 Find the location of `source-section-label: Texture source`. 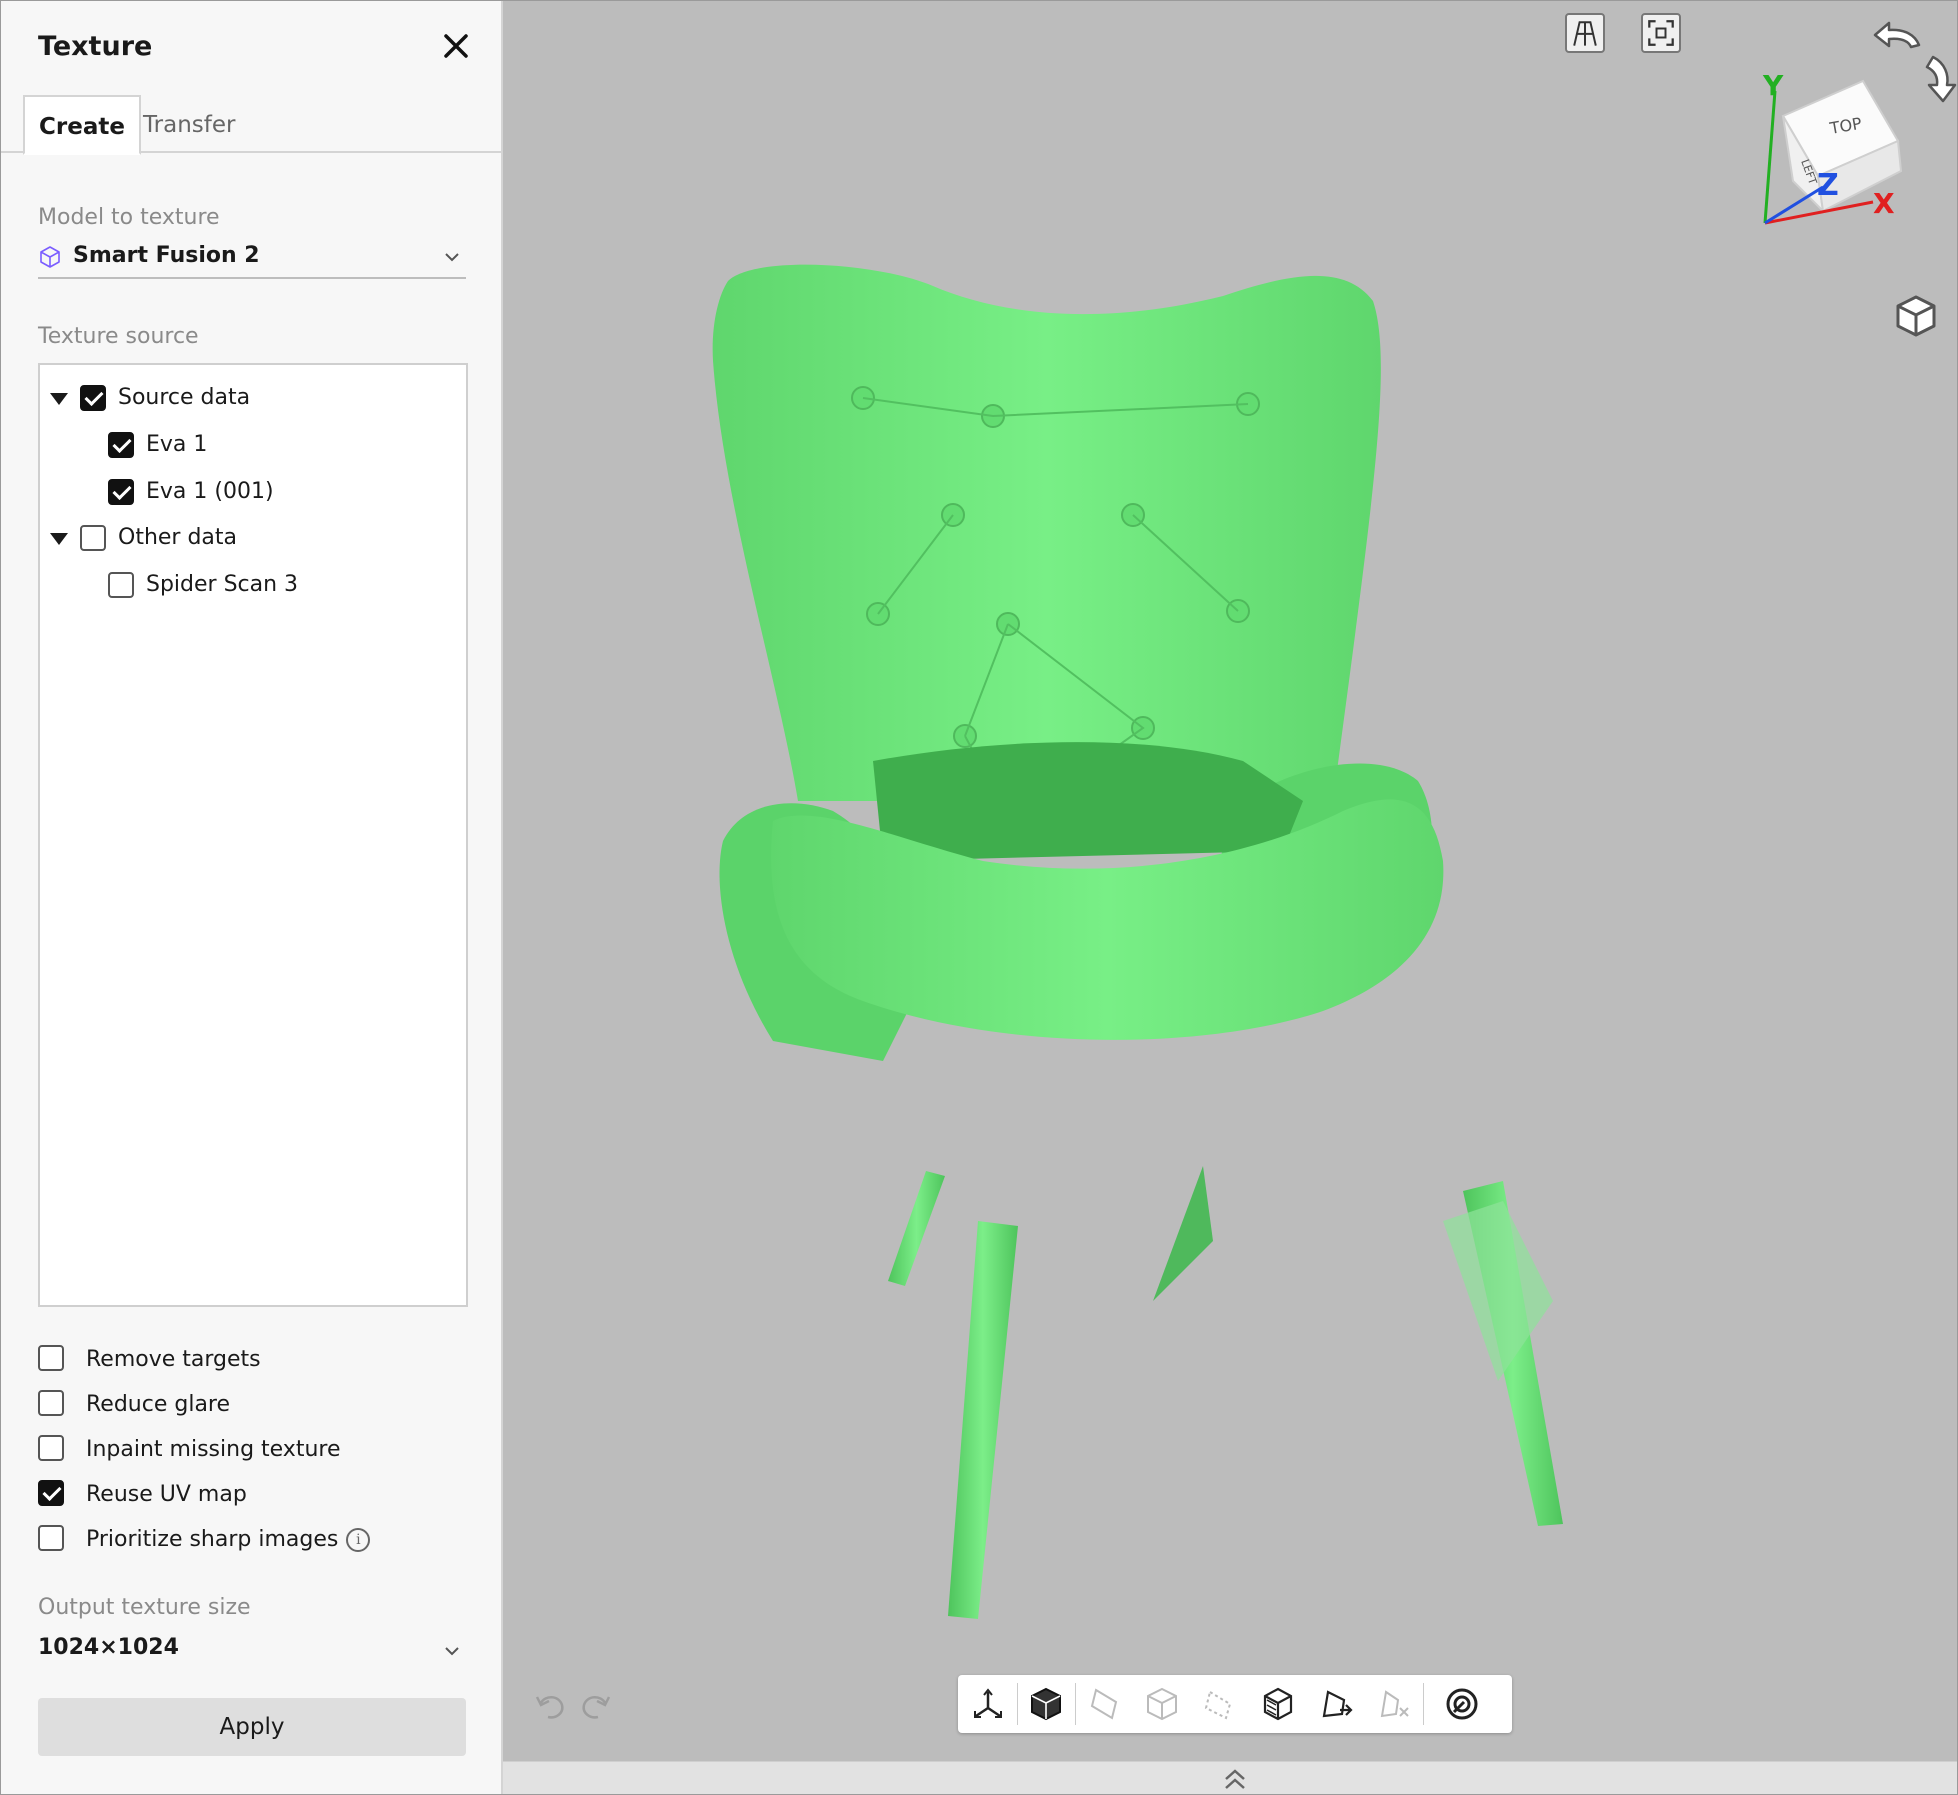

source-section-label: Texture source is located at coordinates (118, 336).